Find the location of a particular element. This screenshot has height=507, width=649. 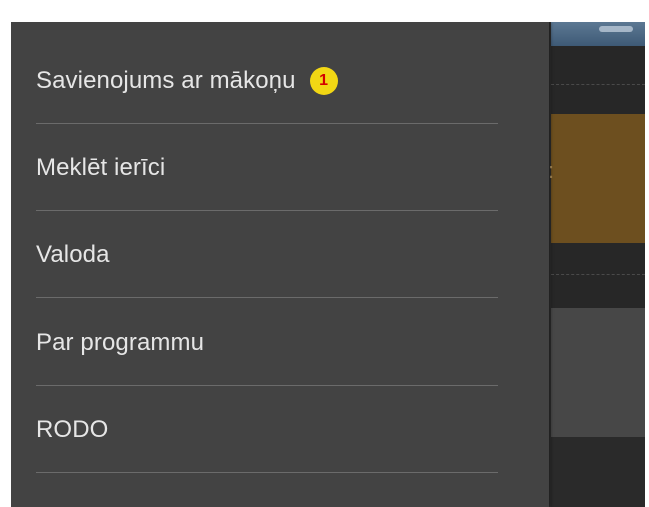

menu-item-about: Par programmu is located at coordinates (267, 342).